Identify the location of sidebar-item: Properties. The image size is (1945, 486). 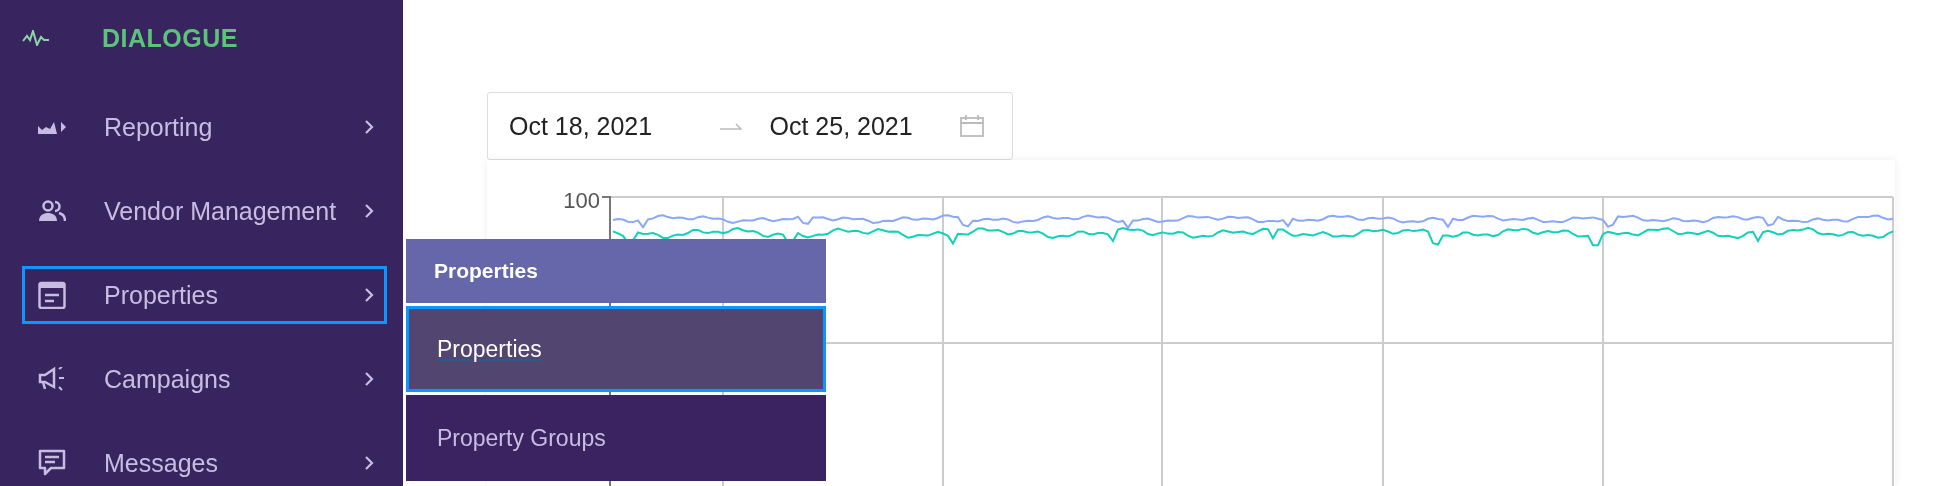
(204, 295).